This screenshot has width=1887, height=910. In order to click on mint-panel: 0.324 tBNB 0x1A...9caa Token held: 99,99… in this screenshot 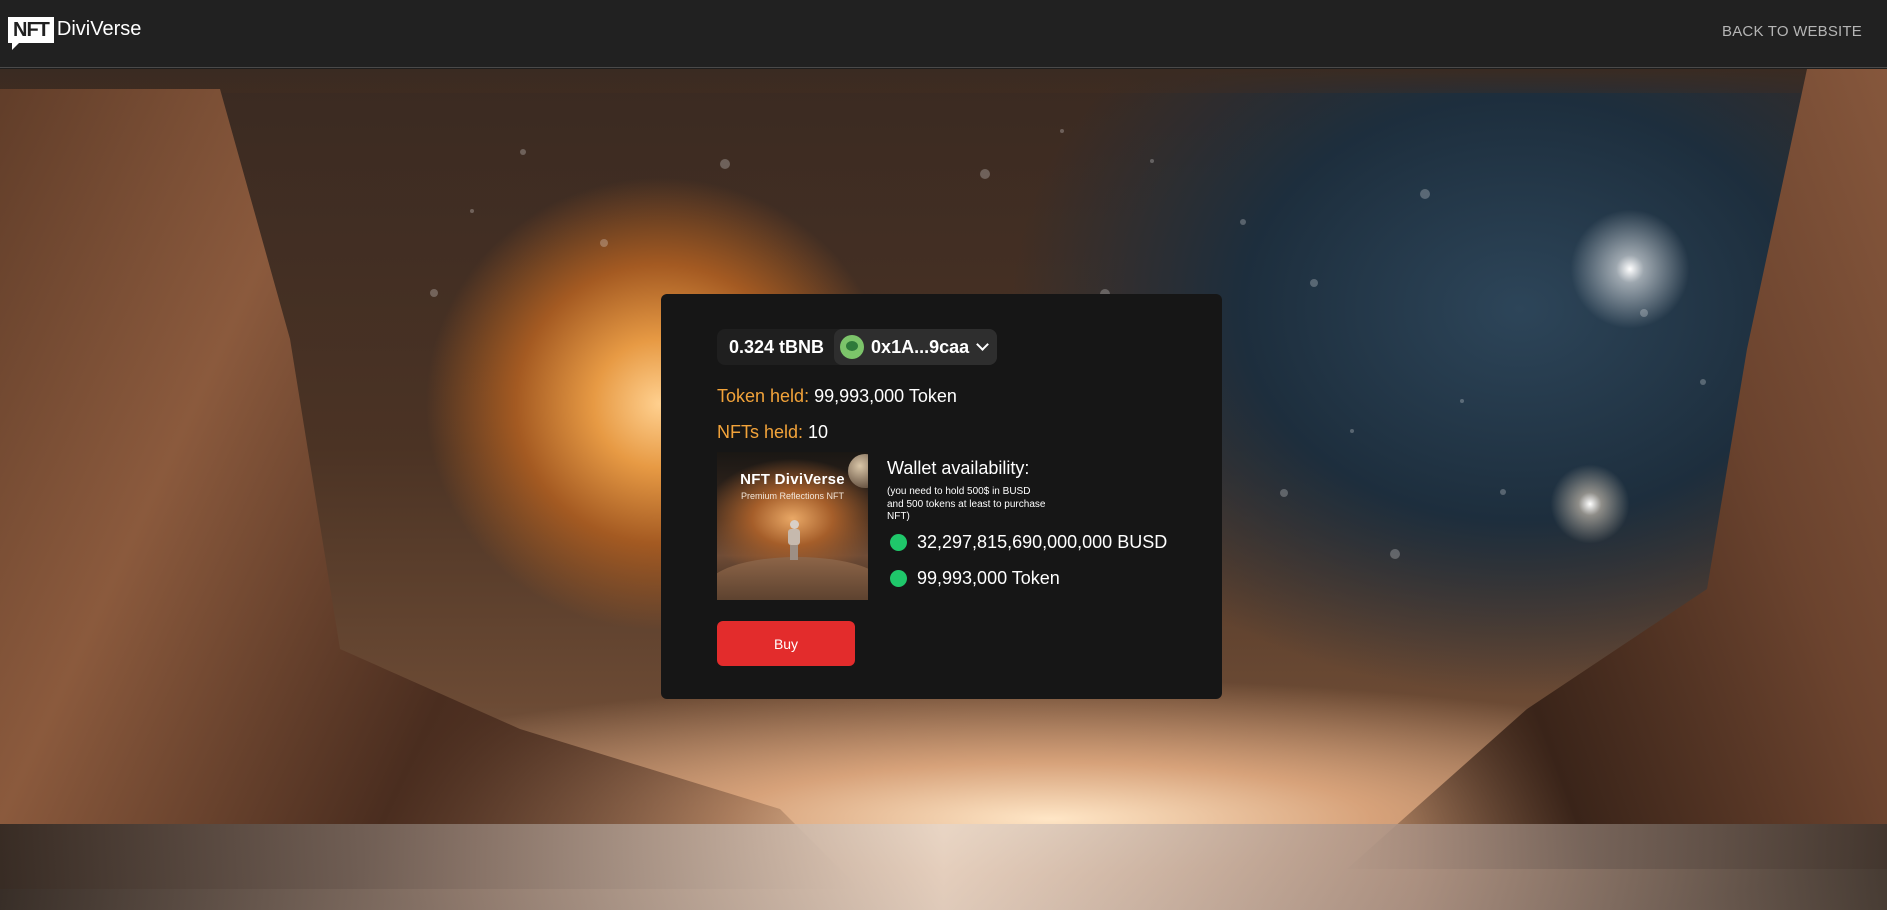, I will do `click(941, 496)`.